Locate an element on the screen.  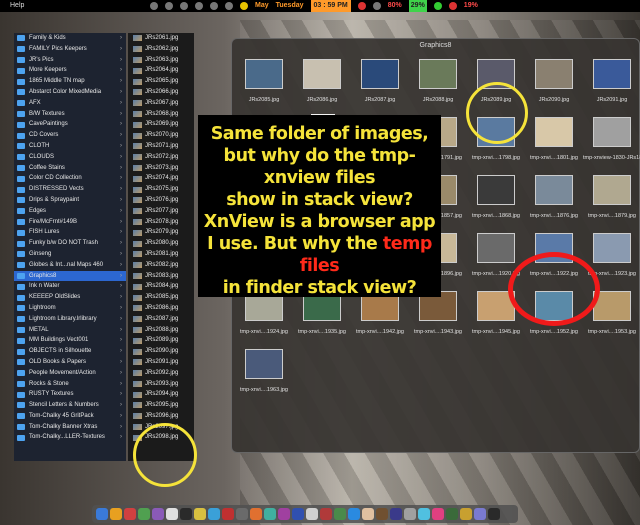
stack-item: tmp-xnvi....1876.jpg is located at coordinates (554, 198).